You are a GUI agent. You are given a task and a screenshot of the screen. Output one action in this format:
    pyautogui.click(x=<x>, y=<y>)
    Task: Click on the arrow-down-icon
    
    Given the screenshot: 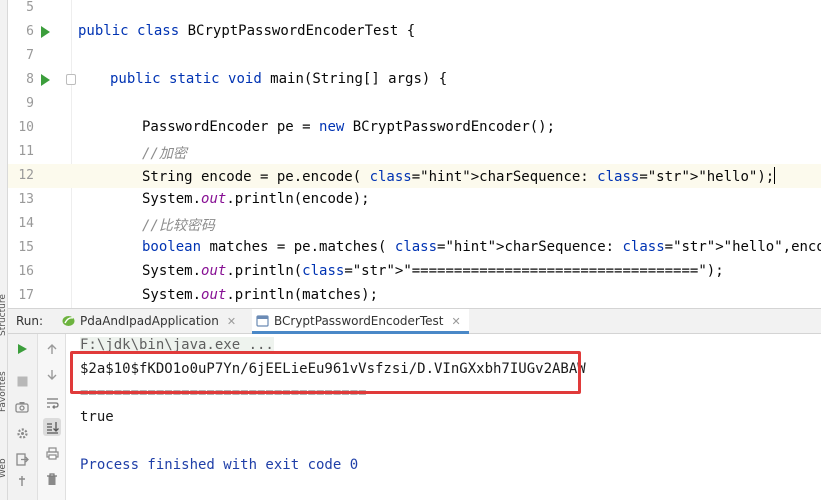 What is the action you would take?
    pyautogui.click(x=52, y=375)
    